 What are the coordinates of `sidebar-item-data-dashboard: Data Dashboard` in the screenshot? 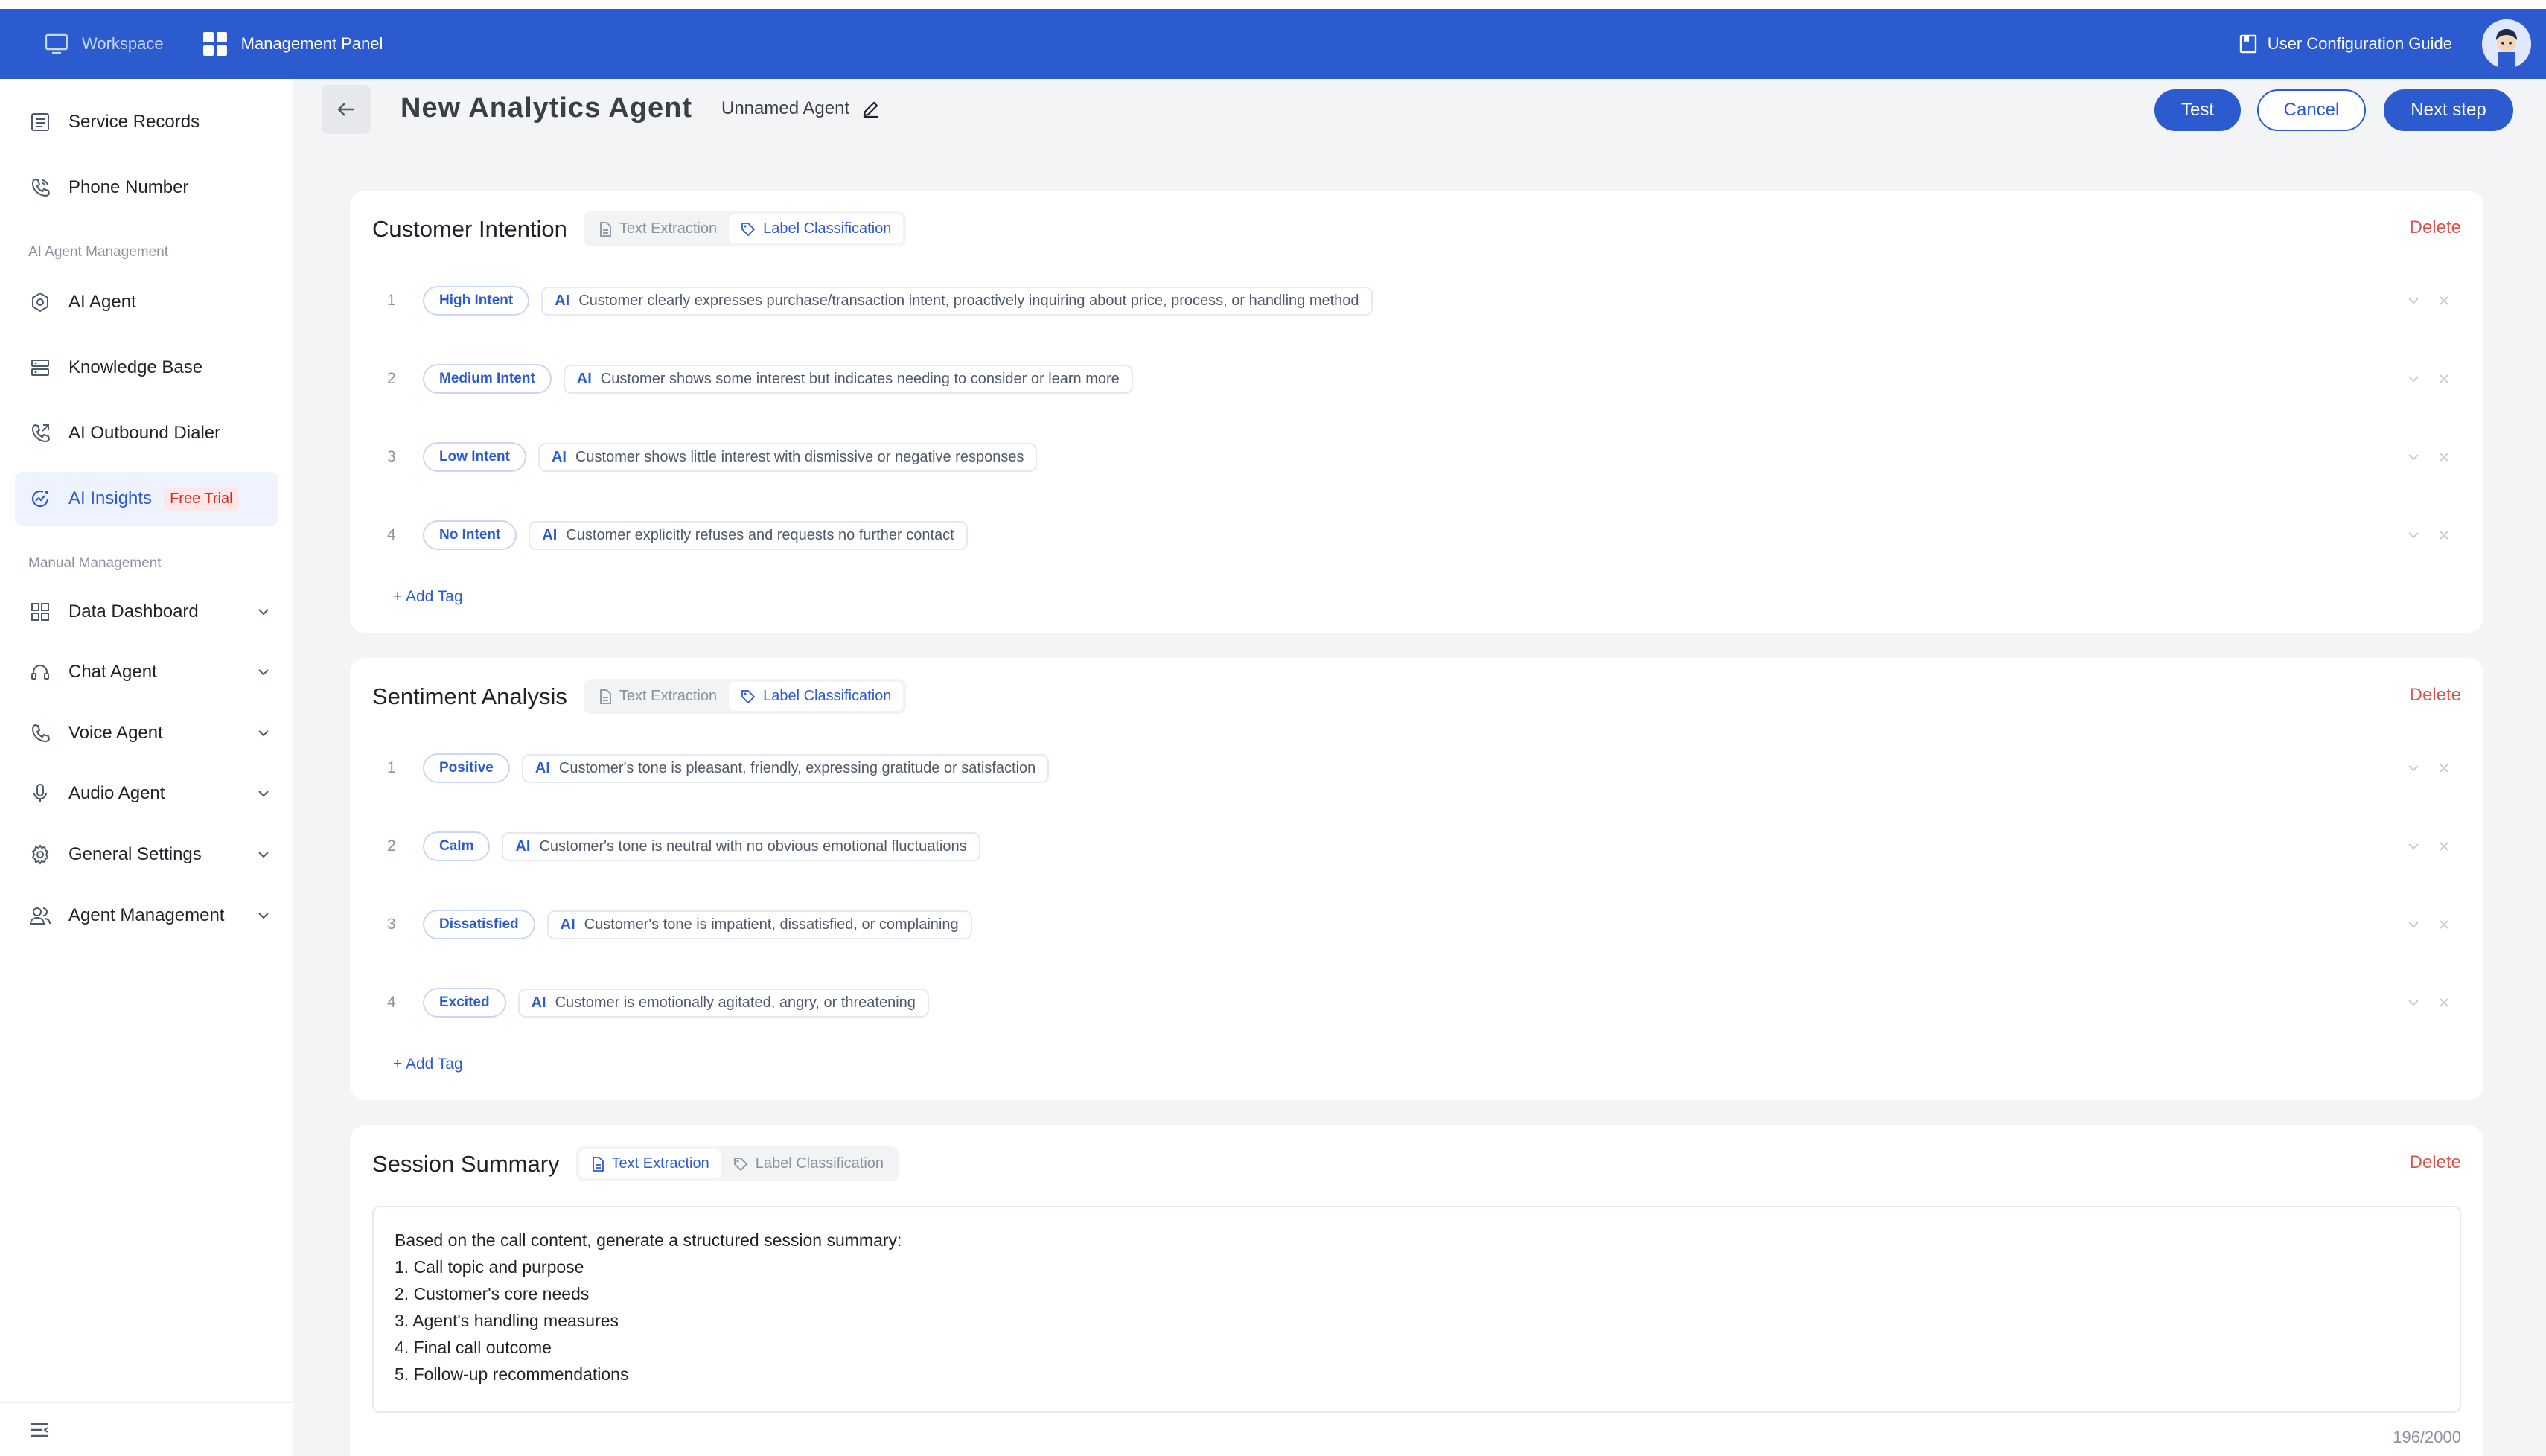 It's located at (146, 612).